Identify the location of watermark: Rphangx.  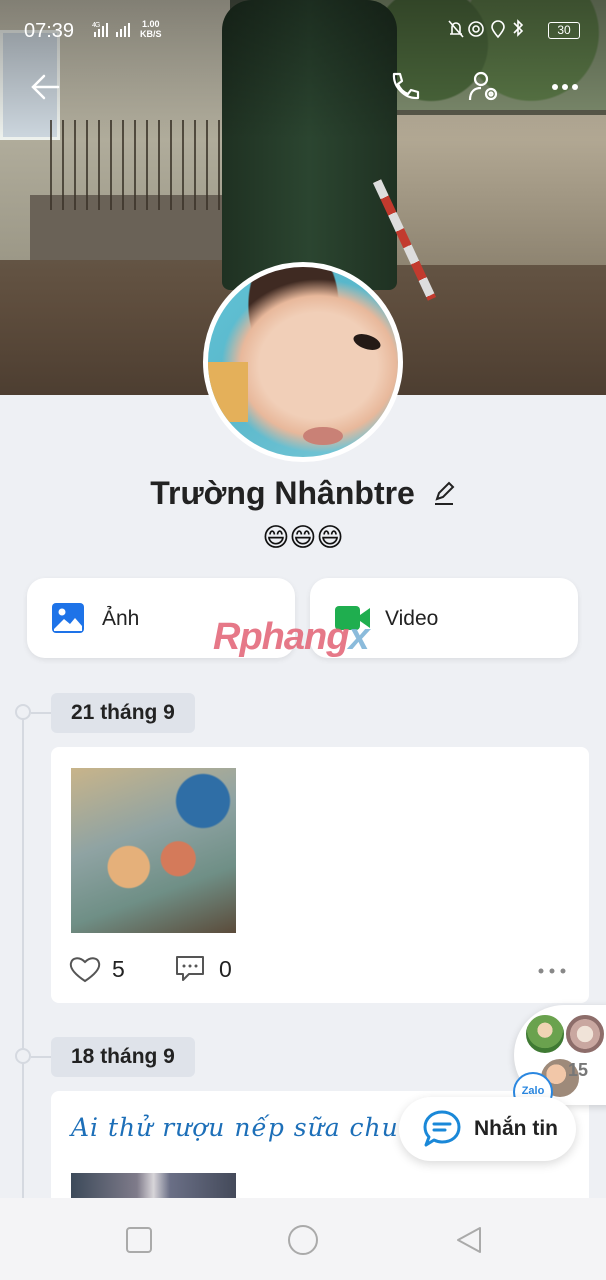
(291, 637).